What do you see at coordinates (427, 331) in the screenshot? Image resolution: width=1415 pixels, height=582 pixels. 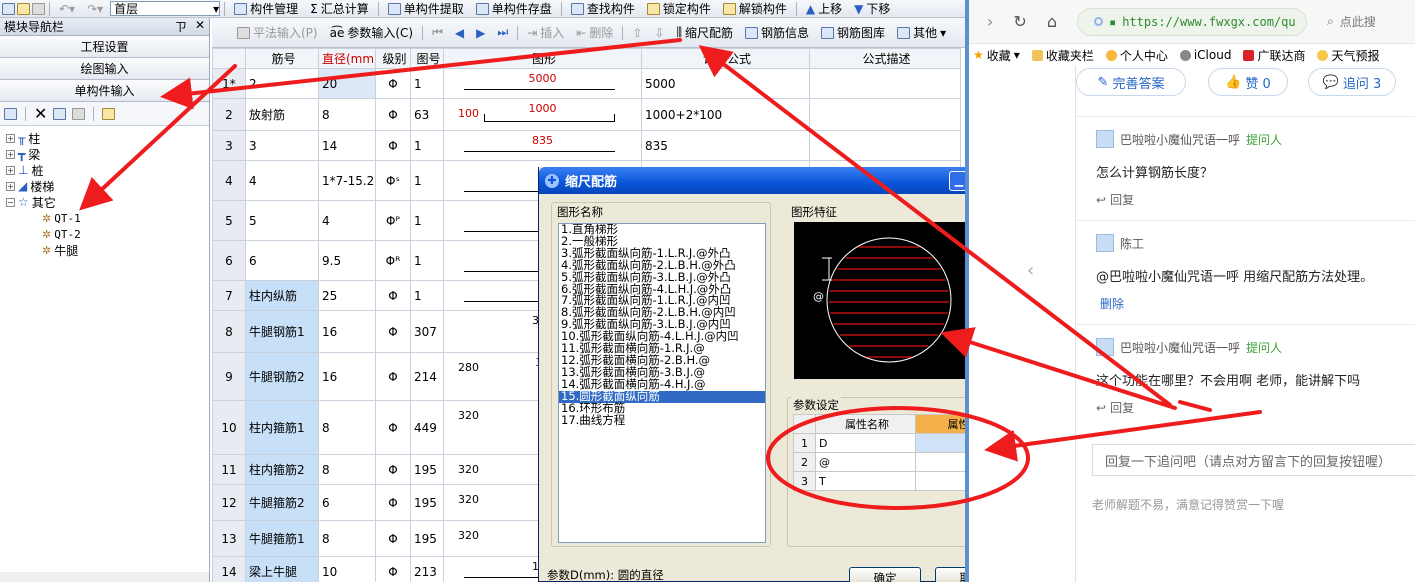 I see `fig-no-cell: 307` at bounding box center [427, 331].